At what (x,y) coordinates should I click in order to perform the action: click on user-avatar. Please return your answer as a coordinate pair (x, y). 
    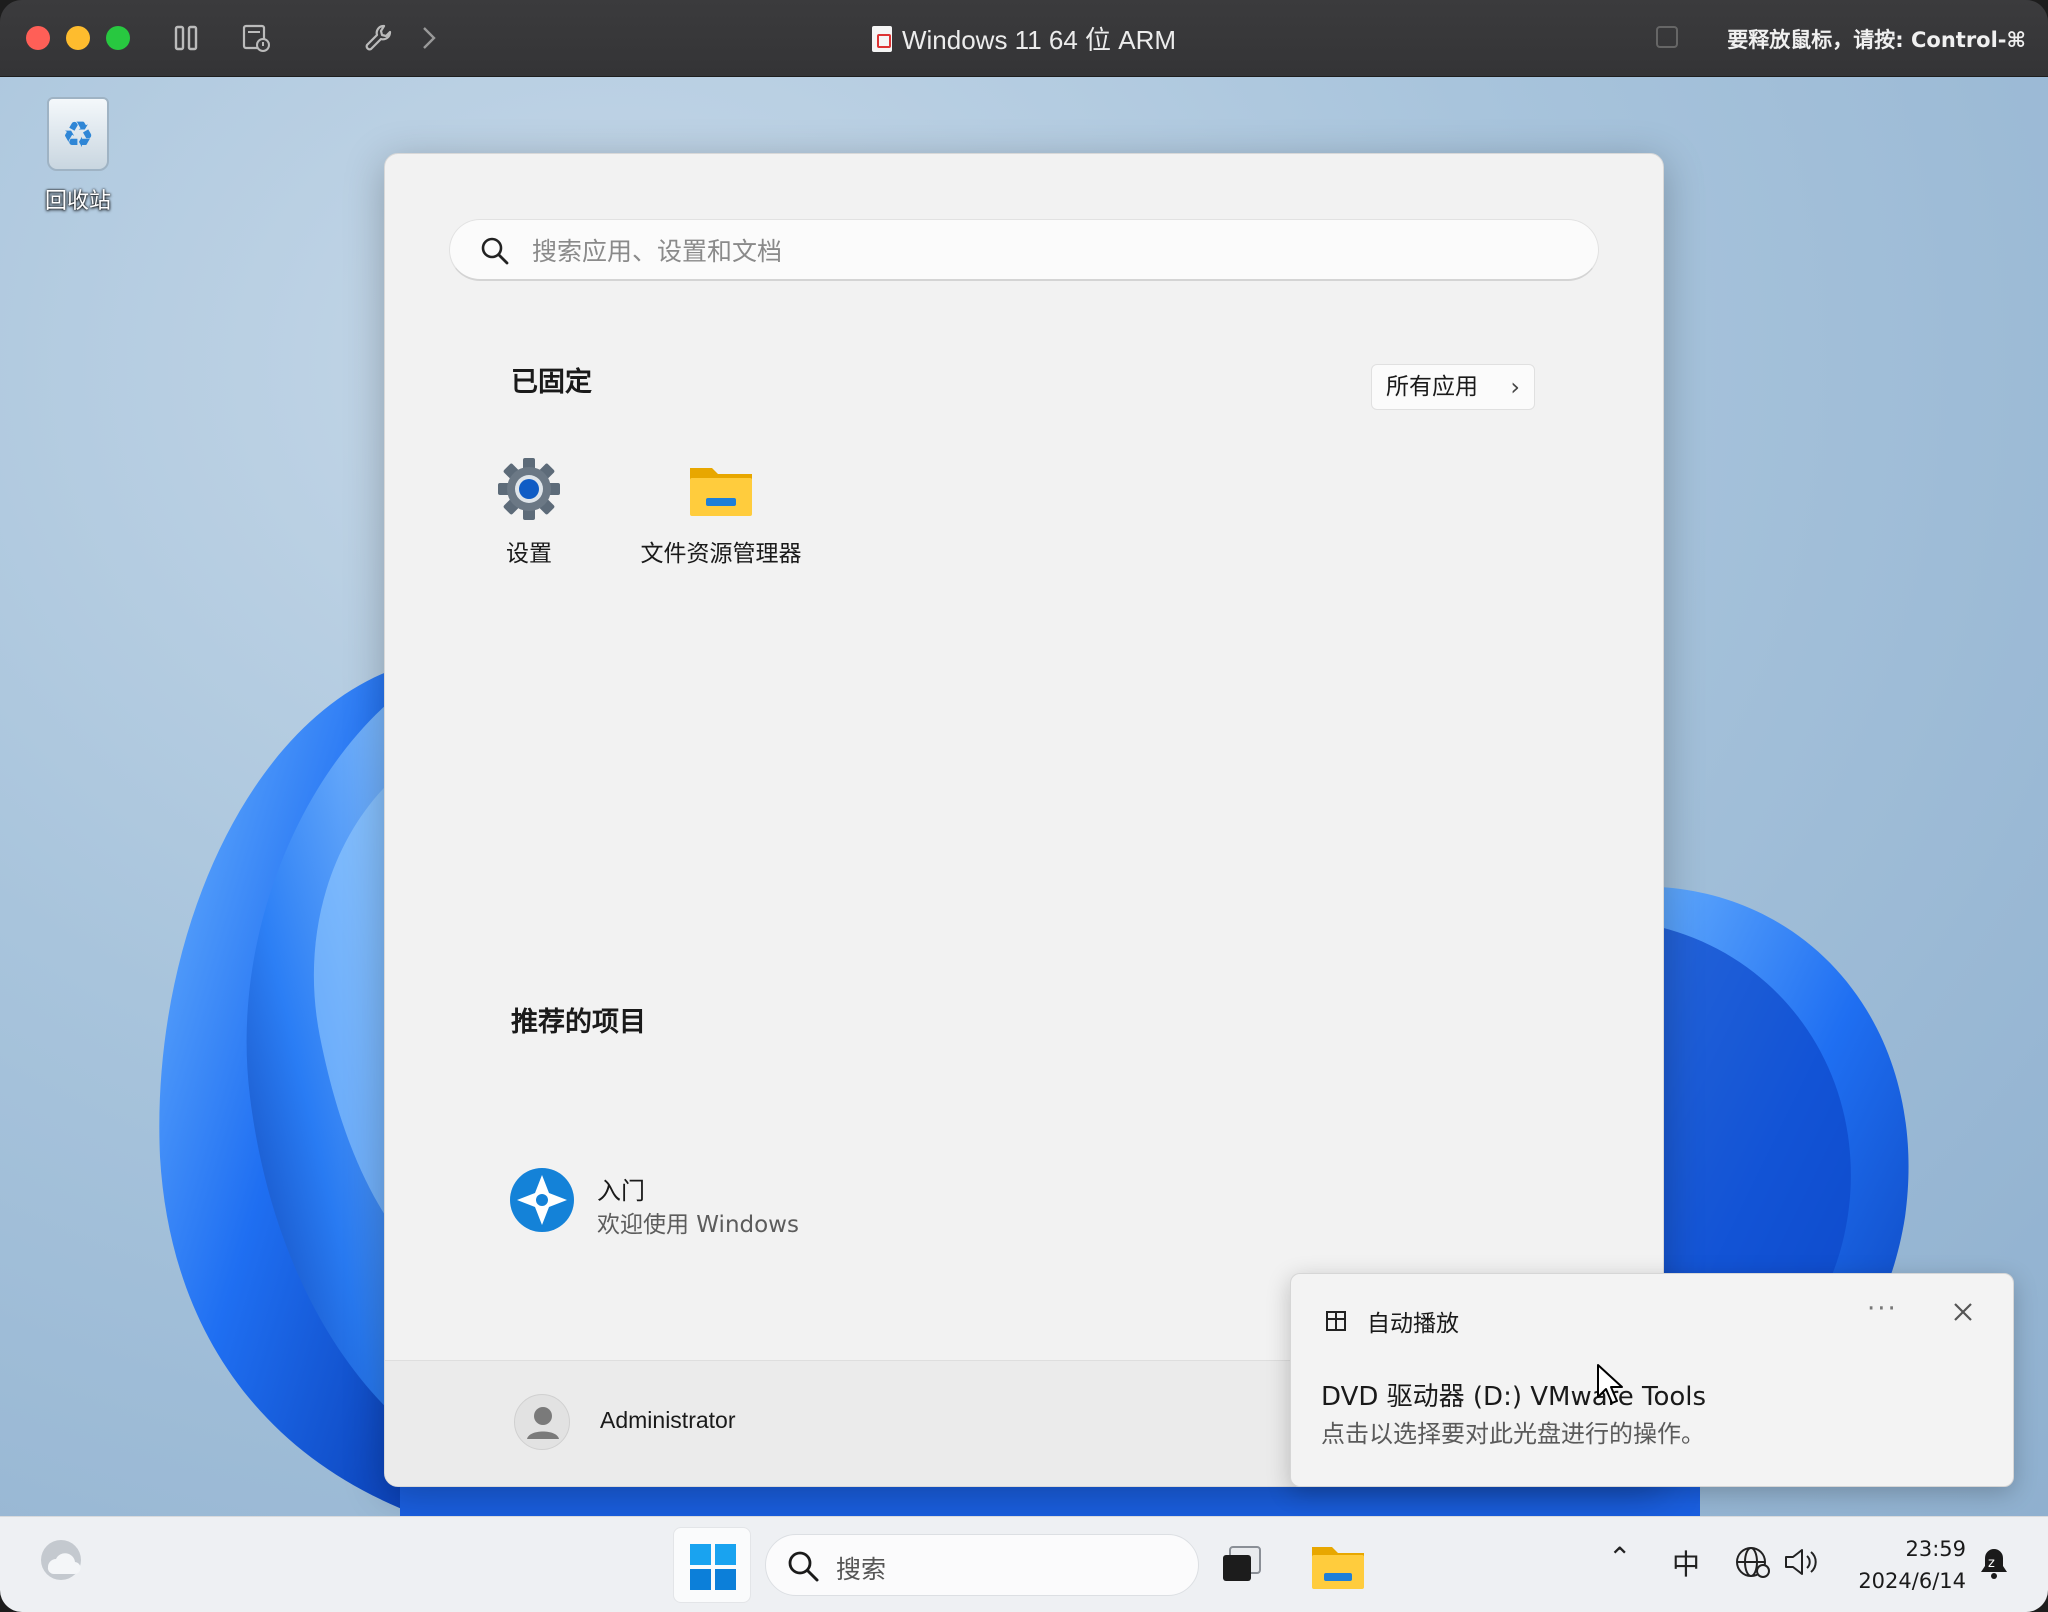
    Looking at the image, I should click on (542, 1422).